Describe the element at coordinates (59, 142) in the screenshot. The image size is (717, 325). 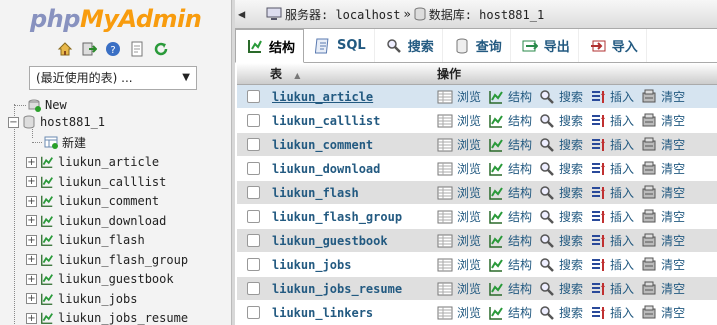
I see `db-new-table-node: 新建` at that location.